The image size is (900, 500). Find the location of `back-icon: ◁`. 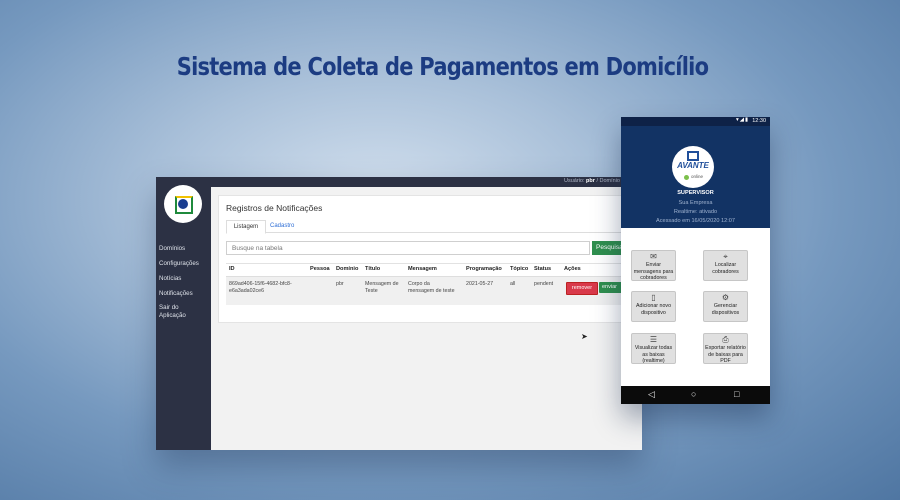

back-icon: ◁ is located at coordinates (651, 394).